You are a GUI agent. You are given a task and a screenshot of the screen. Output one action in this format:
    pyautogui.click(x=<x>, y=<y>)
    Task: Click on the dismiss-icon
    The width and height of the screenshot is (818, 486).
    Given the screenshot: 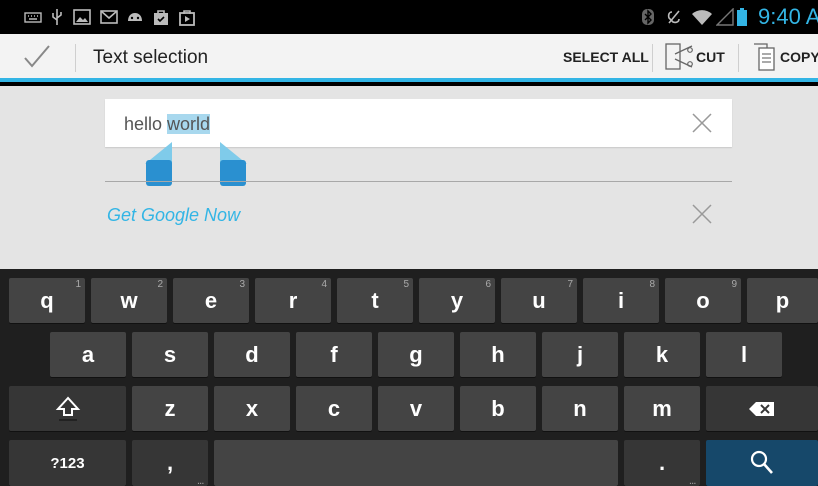 What is the action you would take?
    pyautogui.click(x=702, y=214)
    